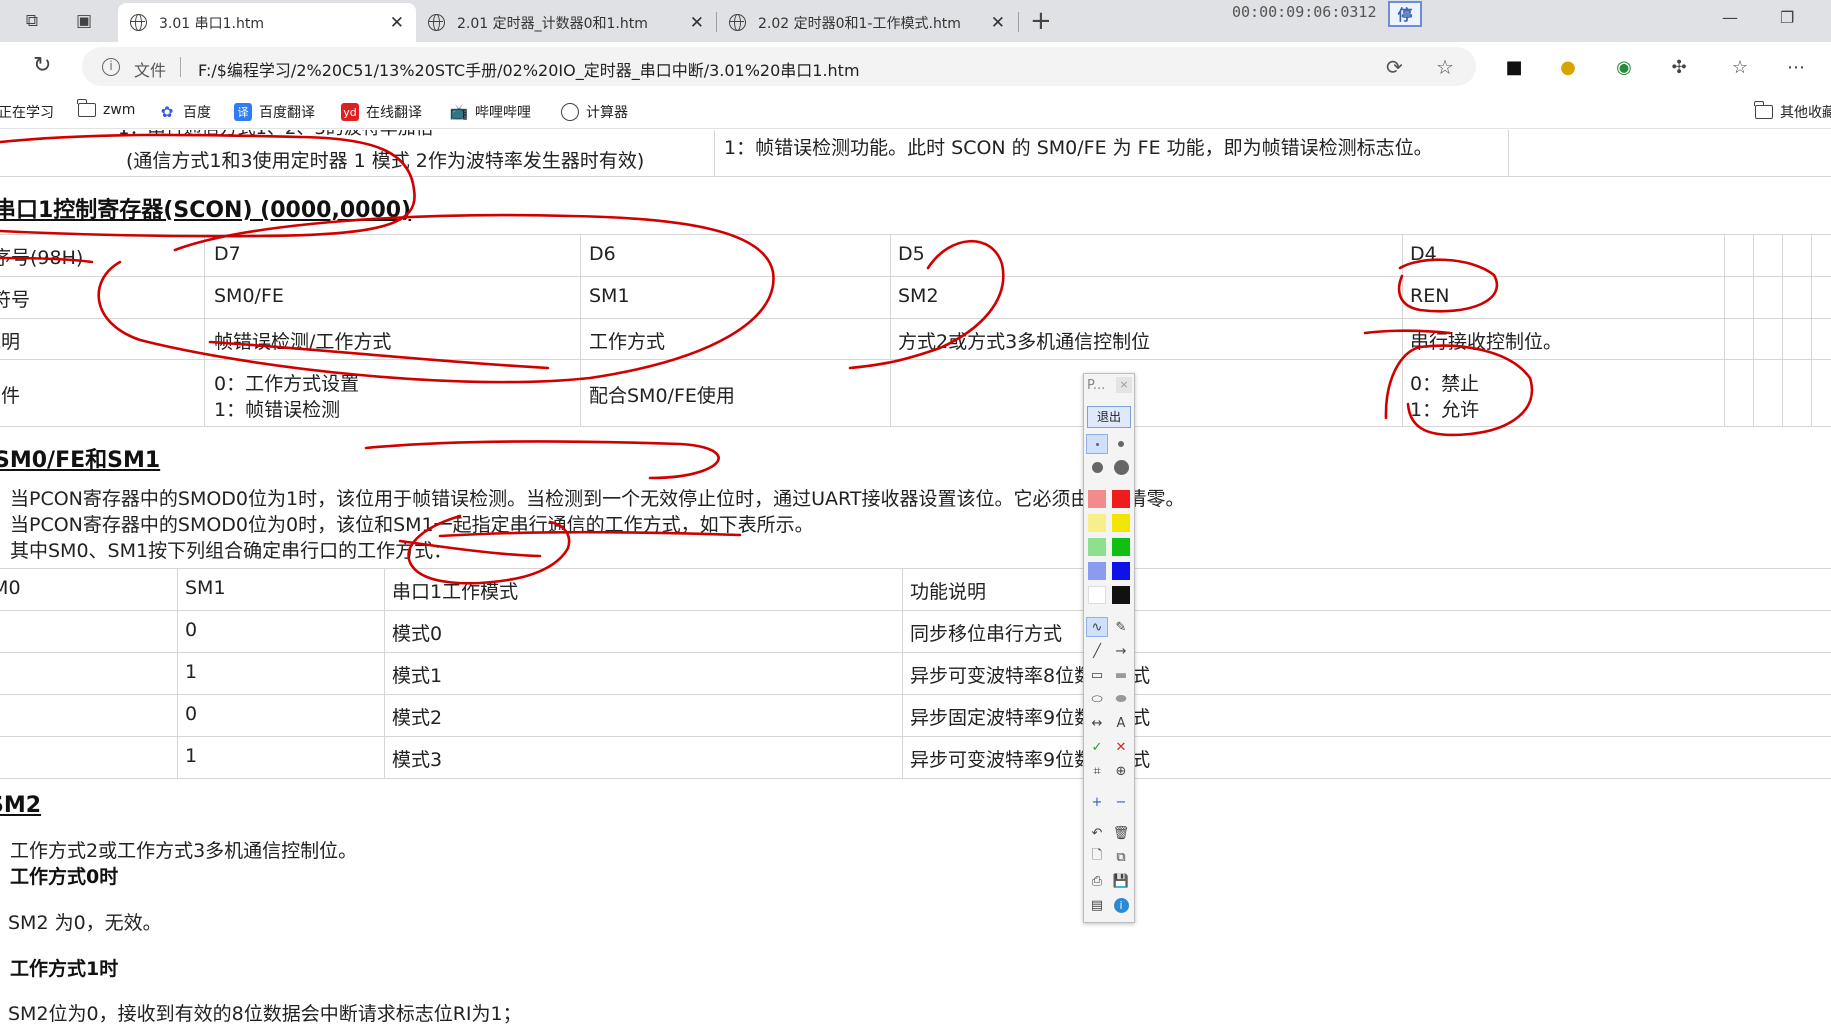 The image size is (1831, 1029). What do you see at coordinates (1121, 444) in the screenshot?
I see `pen-size-medium` at bounding box center [1121, 444].